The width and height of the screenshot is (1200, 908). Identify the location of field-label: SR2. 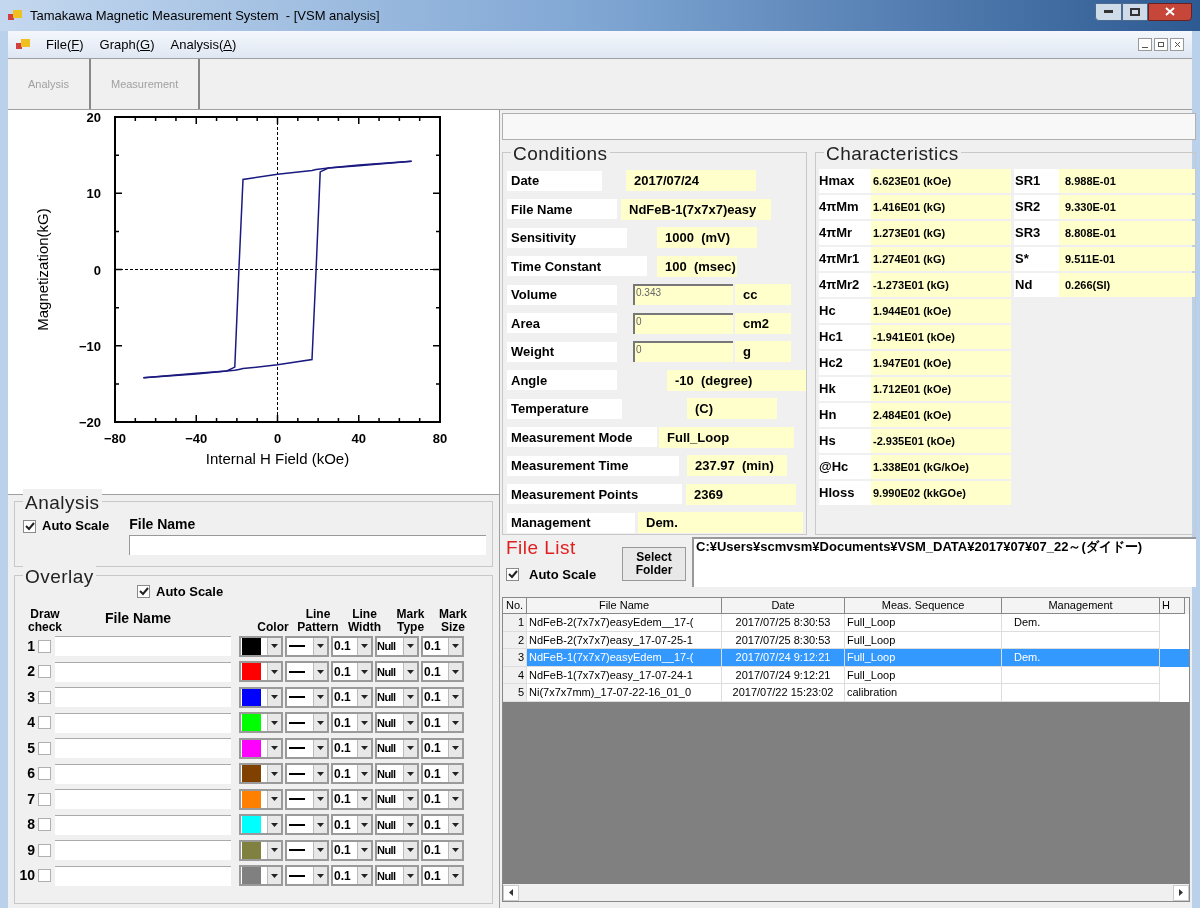
(1036, 207).